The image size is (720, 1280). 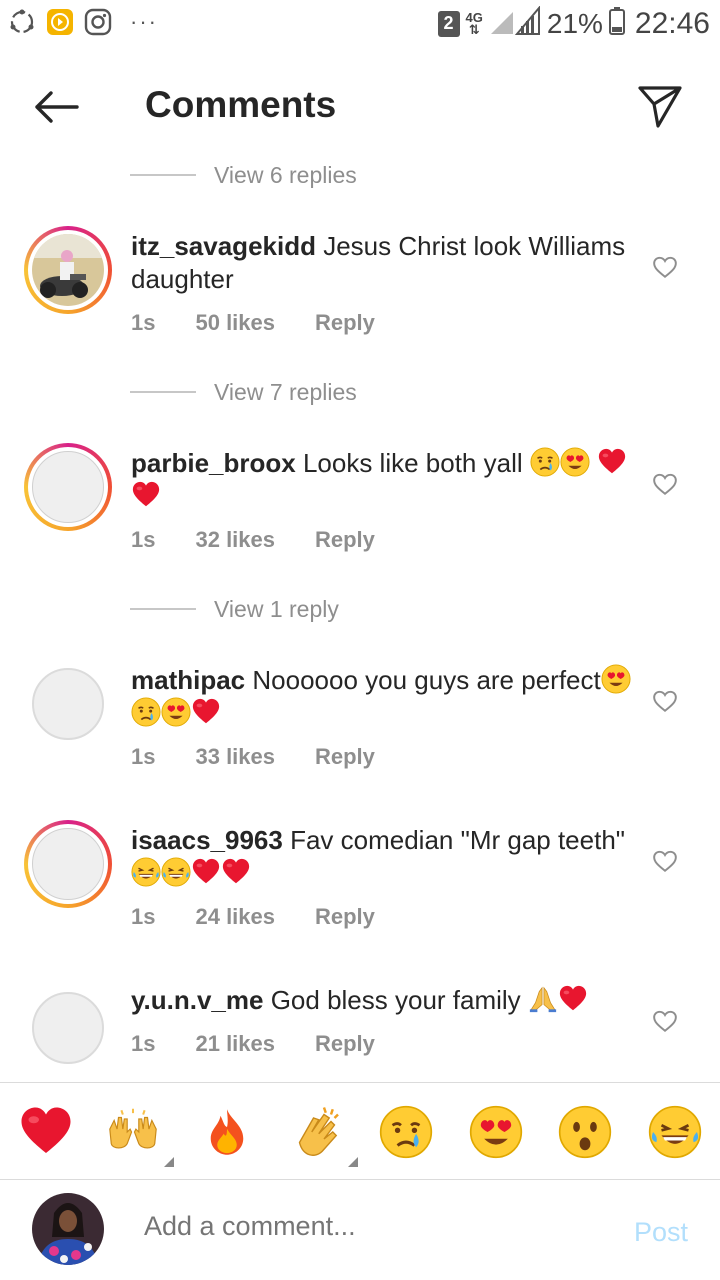 I want to click on view-replies-label: View 6 replies, so click(x=285, y=174).